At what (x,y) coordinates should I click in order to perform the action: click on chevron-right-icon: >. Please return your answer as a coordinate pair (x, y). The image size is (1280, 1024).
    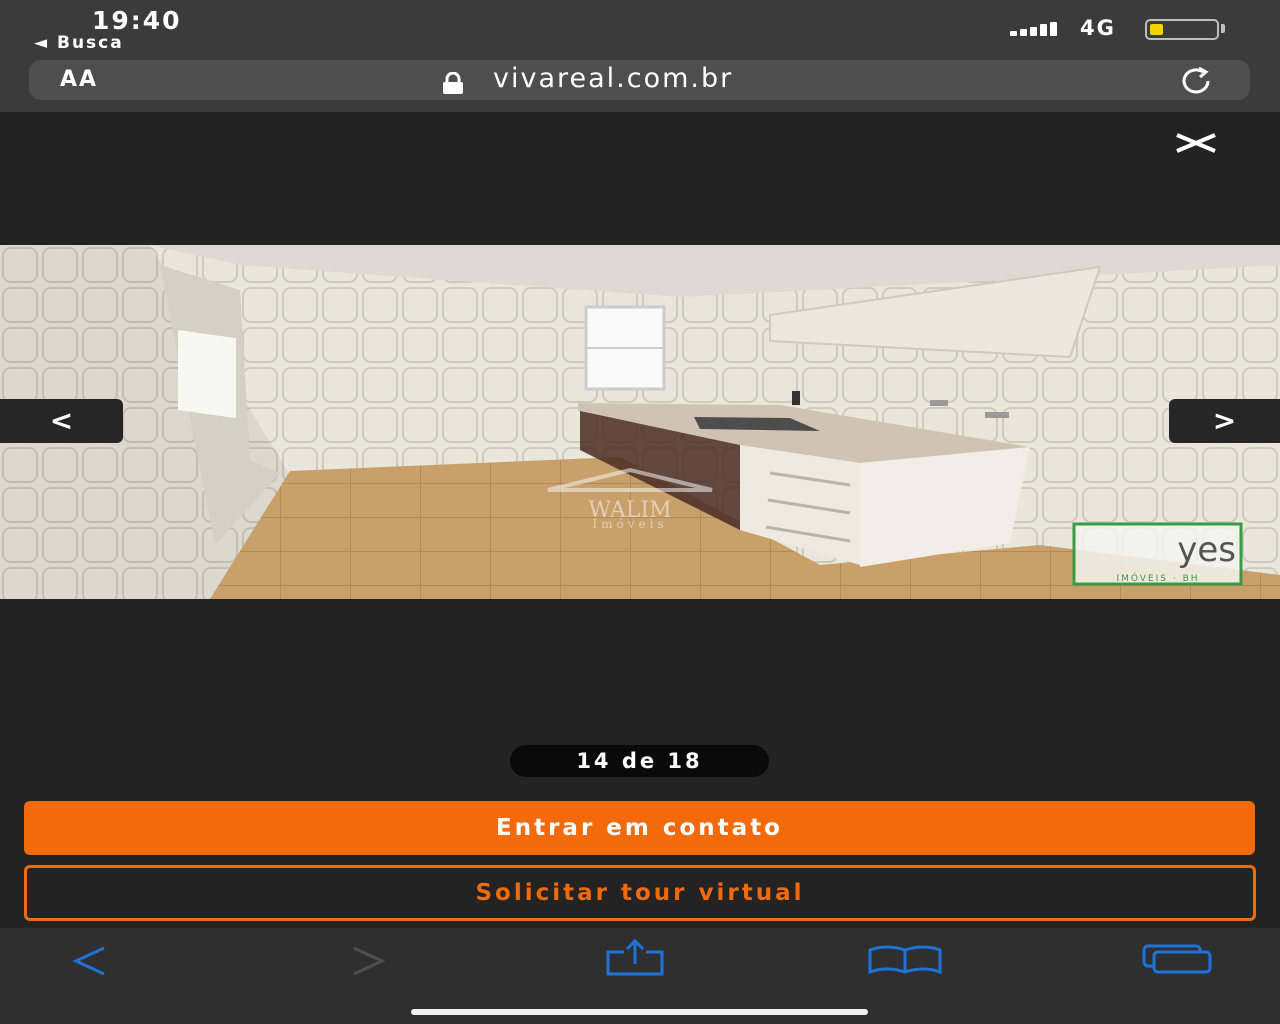
    Looking at the image, I should click on (1224, 420).